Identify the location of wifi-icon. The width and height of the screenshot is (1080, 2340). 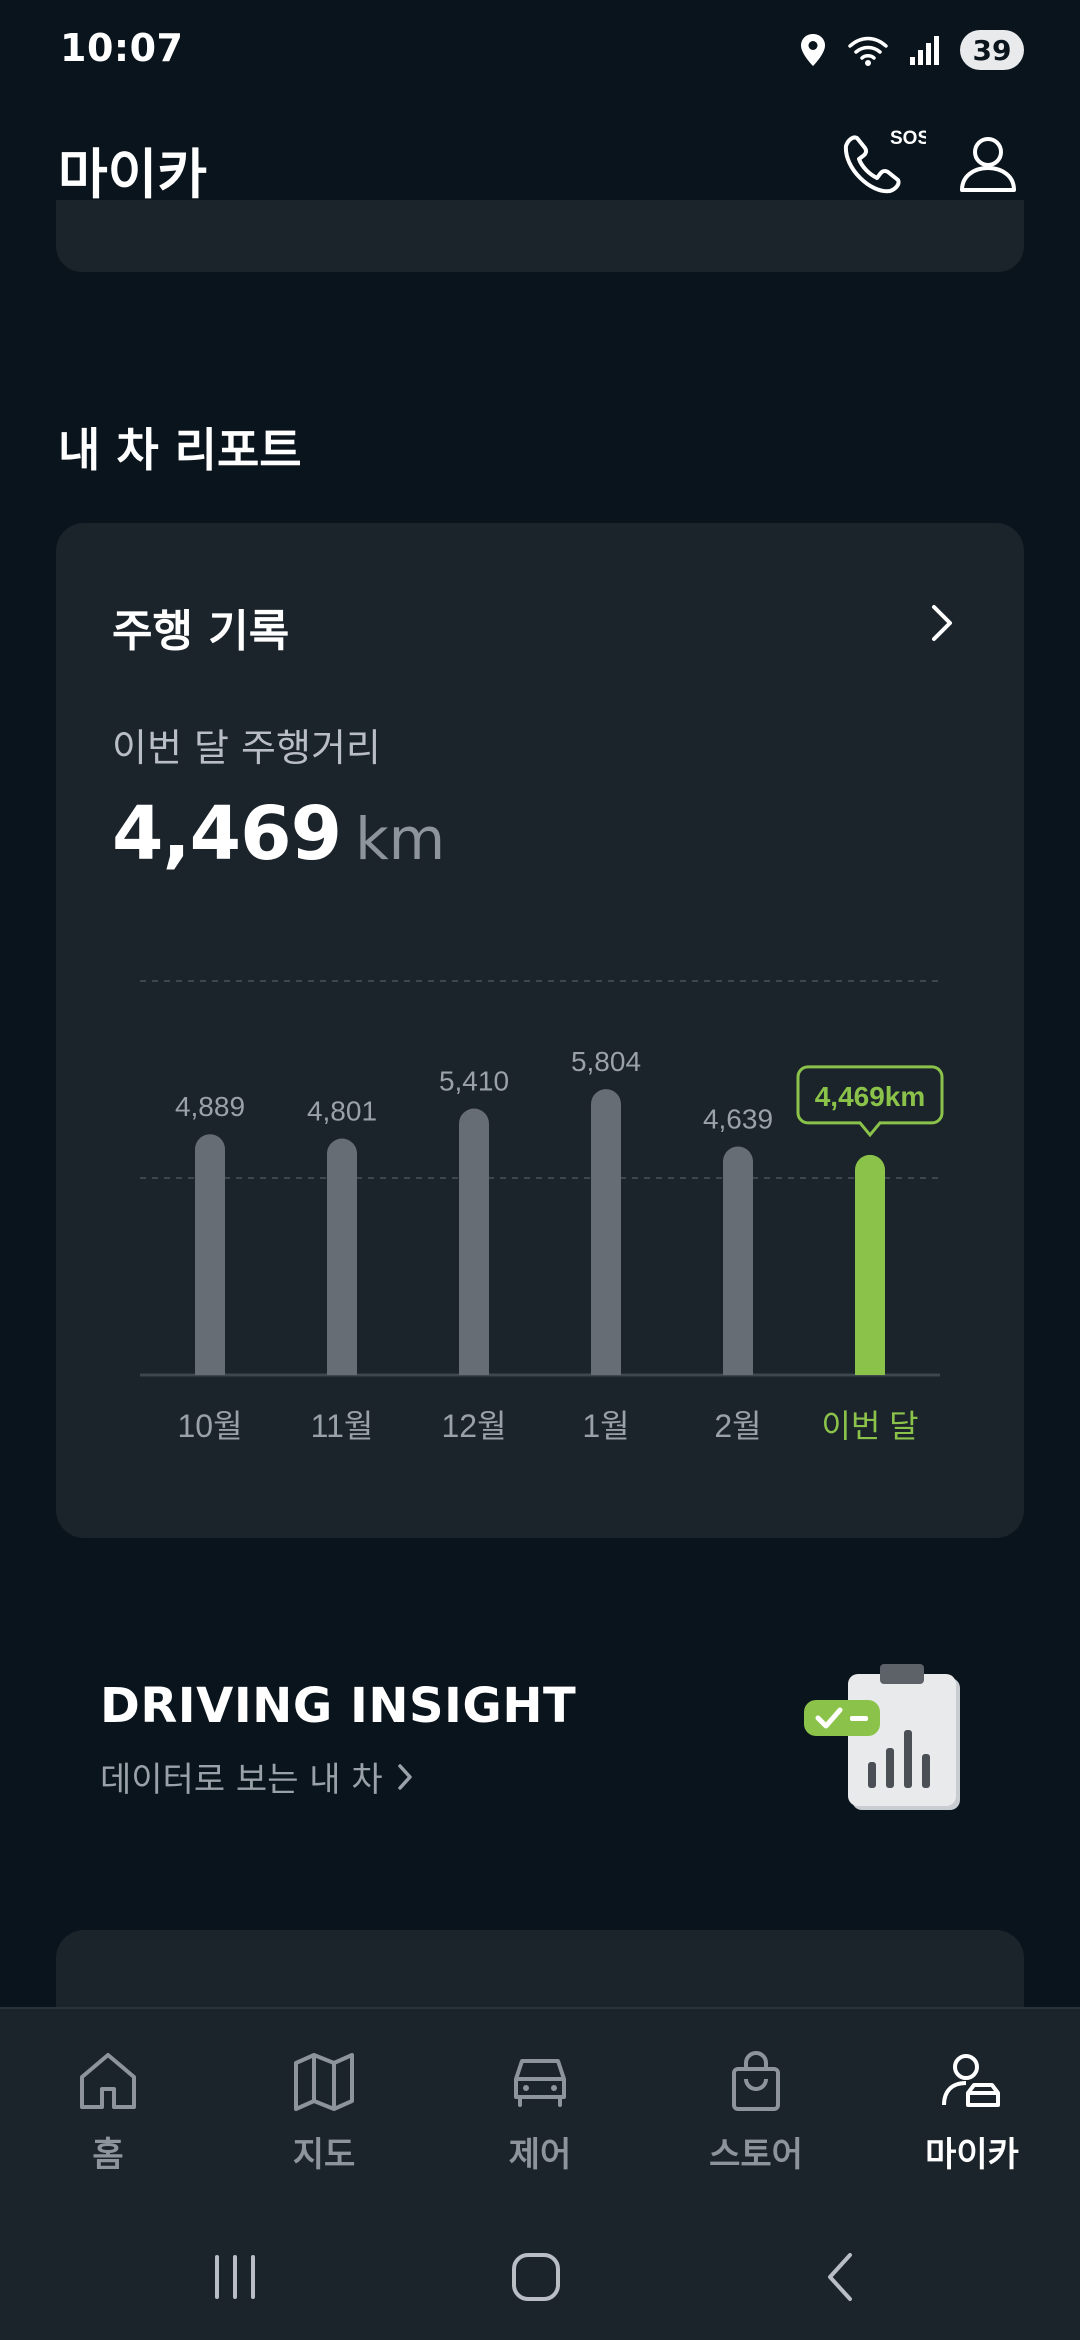
(868, 51).